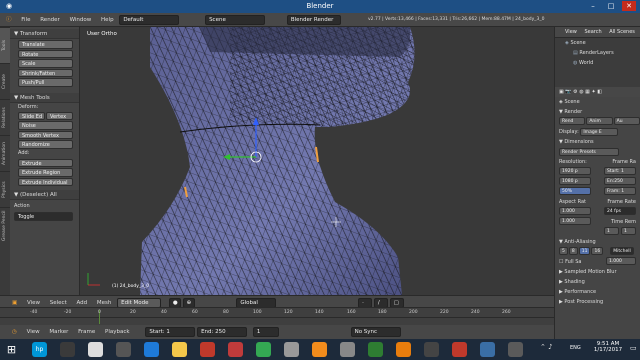  I want to click on tab-physics: Physics, so click(5, 189).